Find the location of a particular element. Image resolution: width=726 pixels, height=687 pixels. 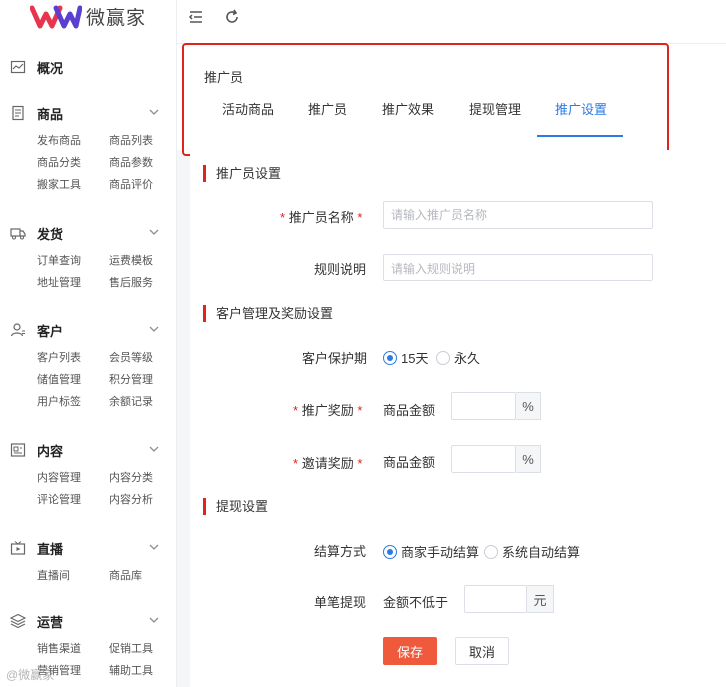

single-withdraw-suffix: 元 is located at coordinates (540, 599).